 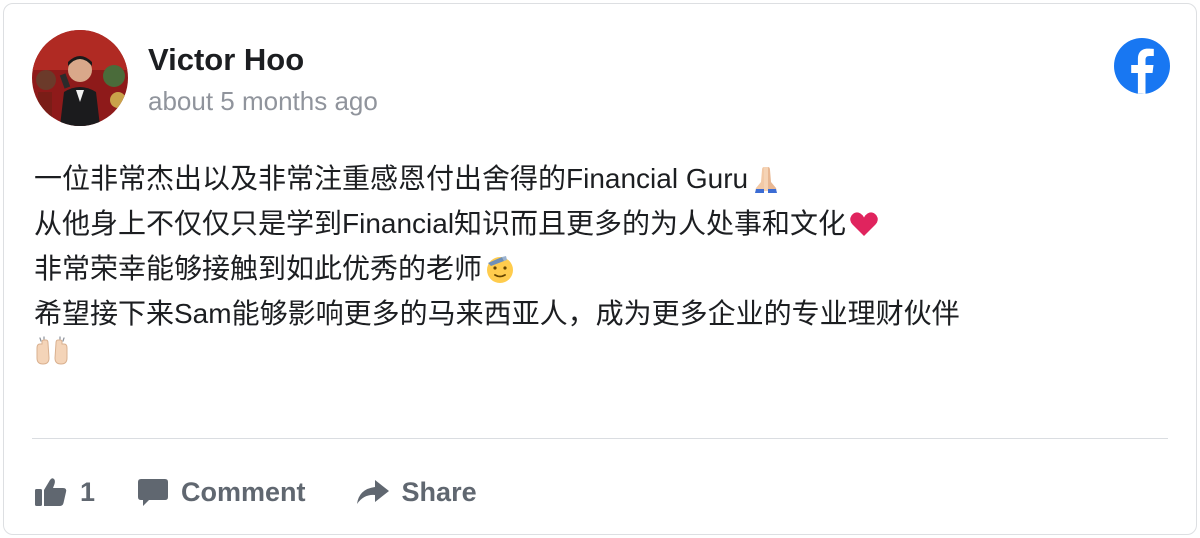 What do you see at coordinates (497, 313) in the screenshot?
I see `post-line-text: 希望接下来Sam能够影响更多的马来西亚人，成为更多企业的专业理财伙伴` at bounding box center [497, 313].